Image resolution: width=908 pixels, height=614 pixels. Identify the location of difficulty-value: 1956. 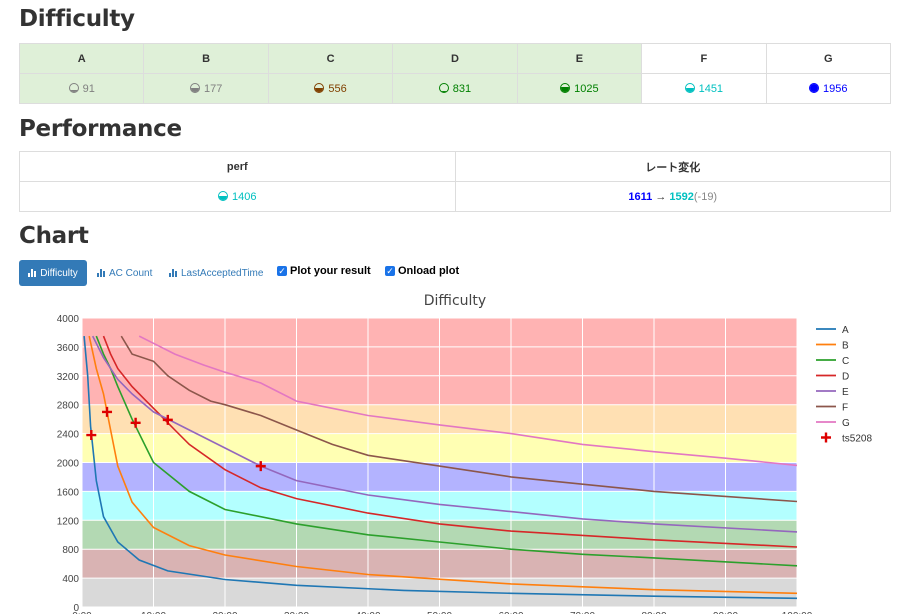
(835, 88).